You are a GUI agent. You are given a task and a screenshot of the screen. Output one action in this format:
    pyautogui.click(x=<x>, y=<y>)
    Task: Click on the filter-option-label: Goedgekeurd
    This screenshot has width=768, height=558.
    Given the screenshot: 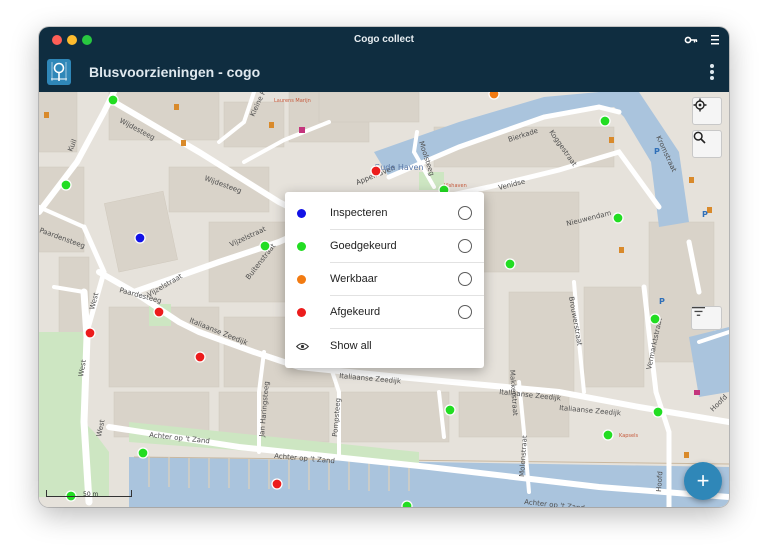 What is the action you would take?
    pyautogui.click(x=363, y=246)
    